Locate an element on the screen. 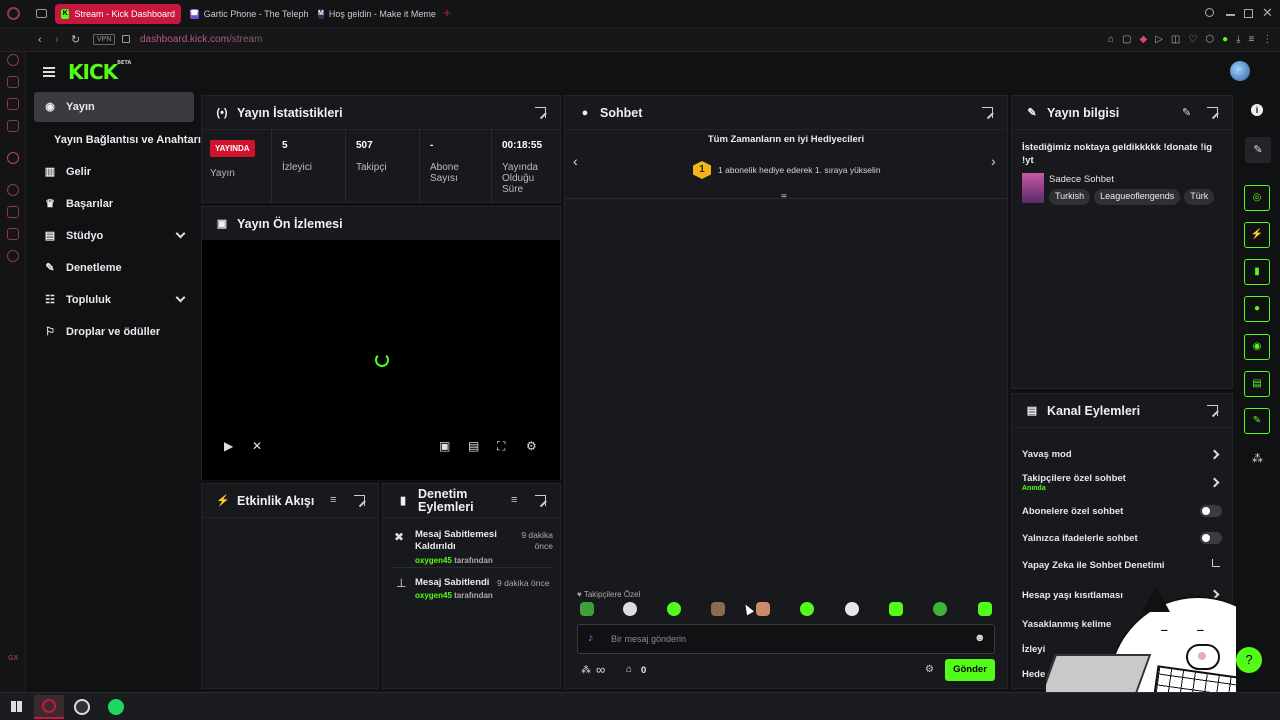 The width and height of the screenshot is (1280, 720). settings-menu-icon: ⋮ is located at coordinates (1267, 39).